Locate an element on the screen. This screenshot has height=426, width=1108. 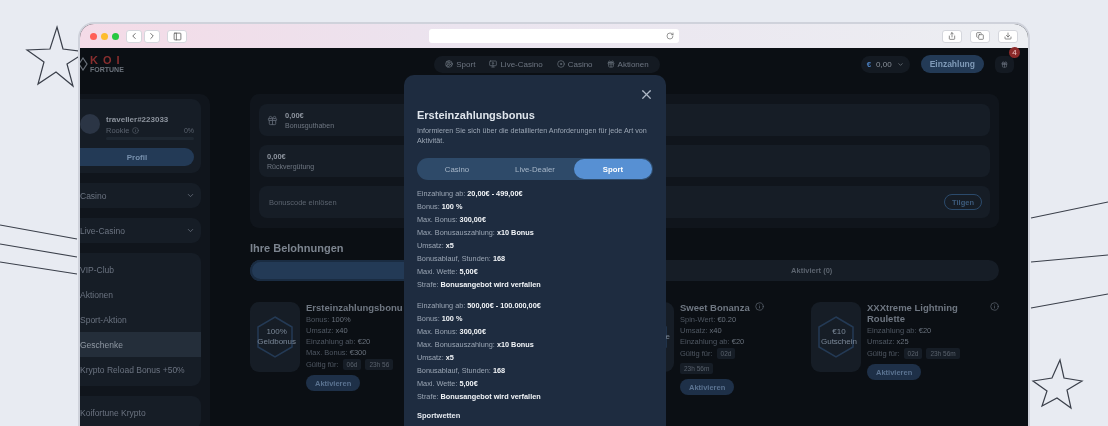
notification-badge: 4 is located at coordinates (1014, 52).